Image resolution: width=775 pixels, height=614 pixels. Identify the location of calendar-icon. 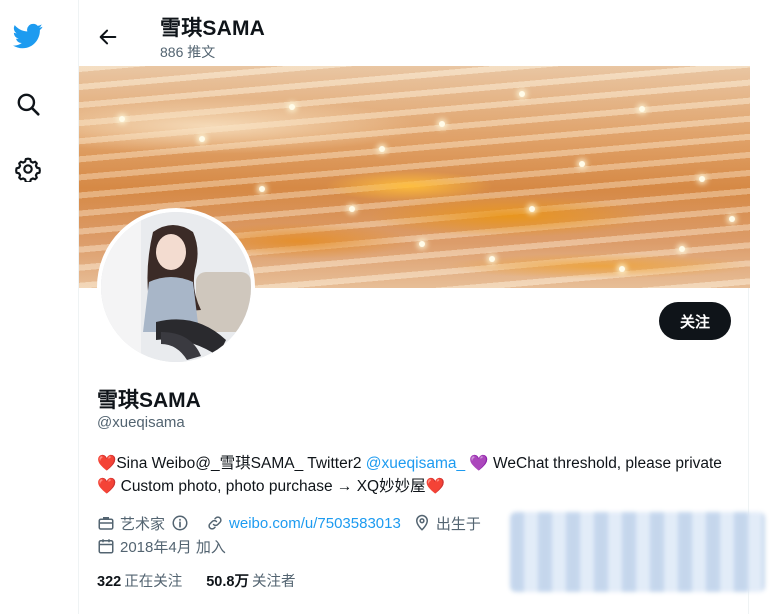
(106, 546).